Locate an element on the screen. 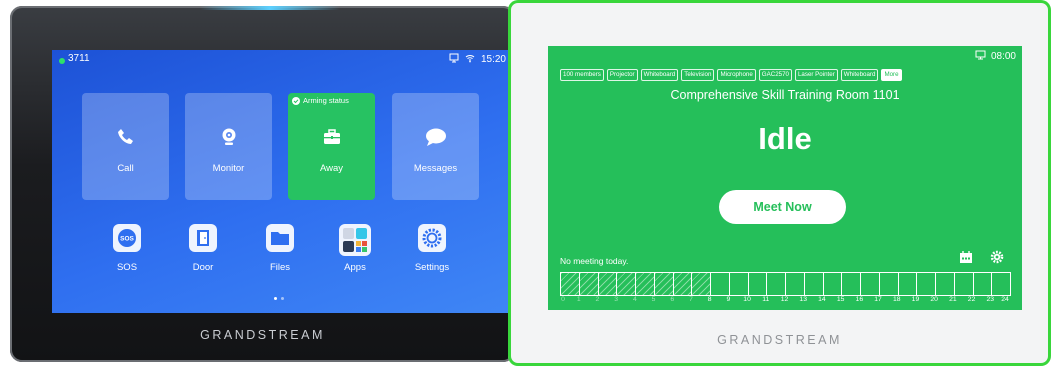 Image resolution: width=1051 pixels, height=366 pixels. hour-label: 18 is located at coordinates (896, 299).